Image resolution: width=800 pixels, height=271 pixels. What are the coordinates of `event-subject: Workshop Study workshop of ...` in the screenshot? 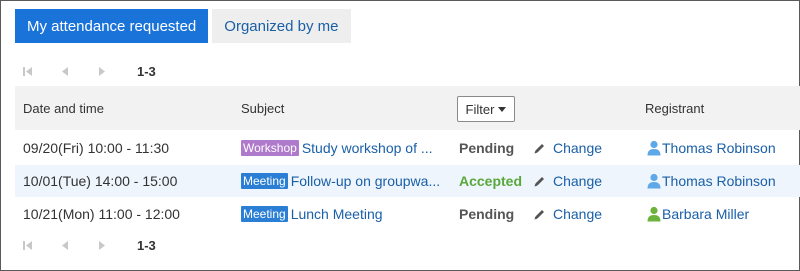 It's located at (340, 148).